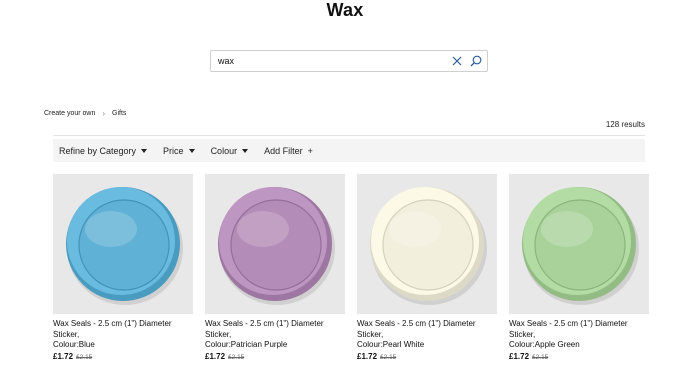  I want to click on plus-icon: +, so click(310, 150).